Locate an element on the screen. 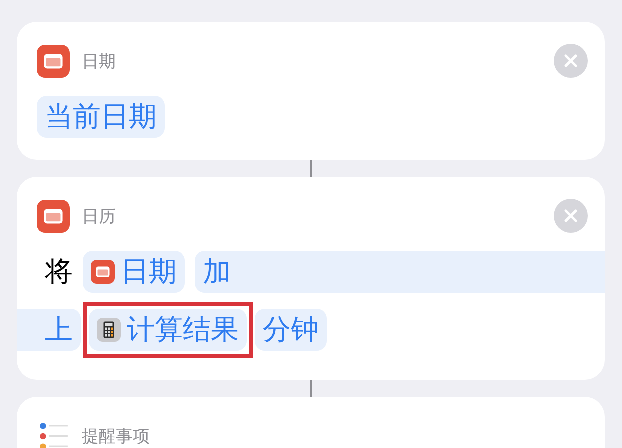 The height and width of the screenshot is (448, 622). parameter-token: 分钟 is located at coordinates (291, 330).